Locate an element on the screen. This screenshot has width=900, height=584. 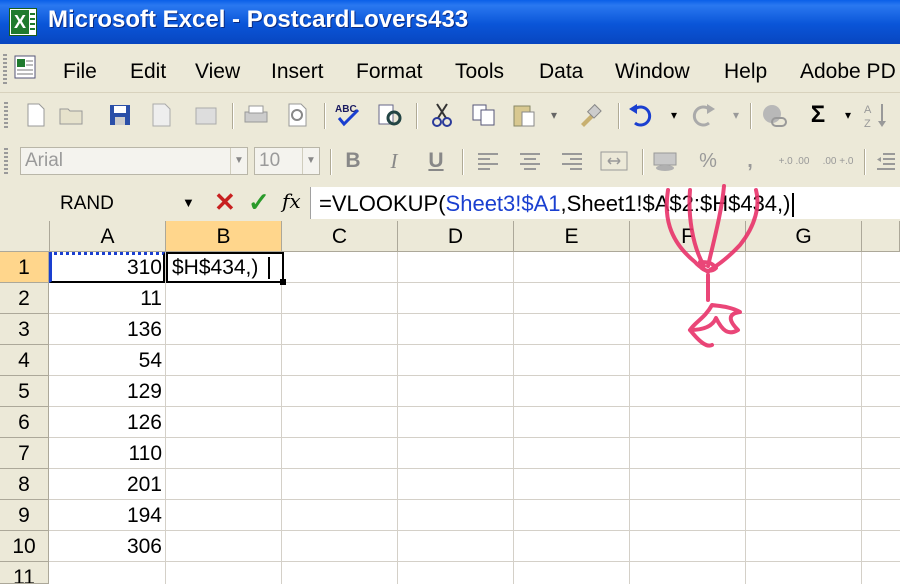
row-header-5: 5 is located at coordinates (24, 391).